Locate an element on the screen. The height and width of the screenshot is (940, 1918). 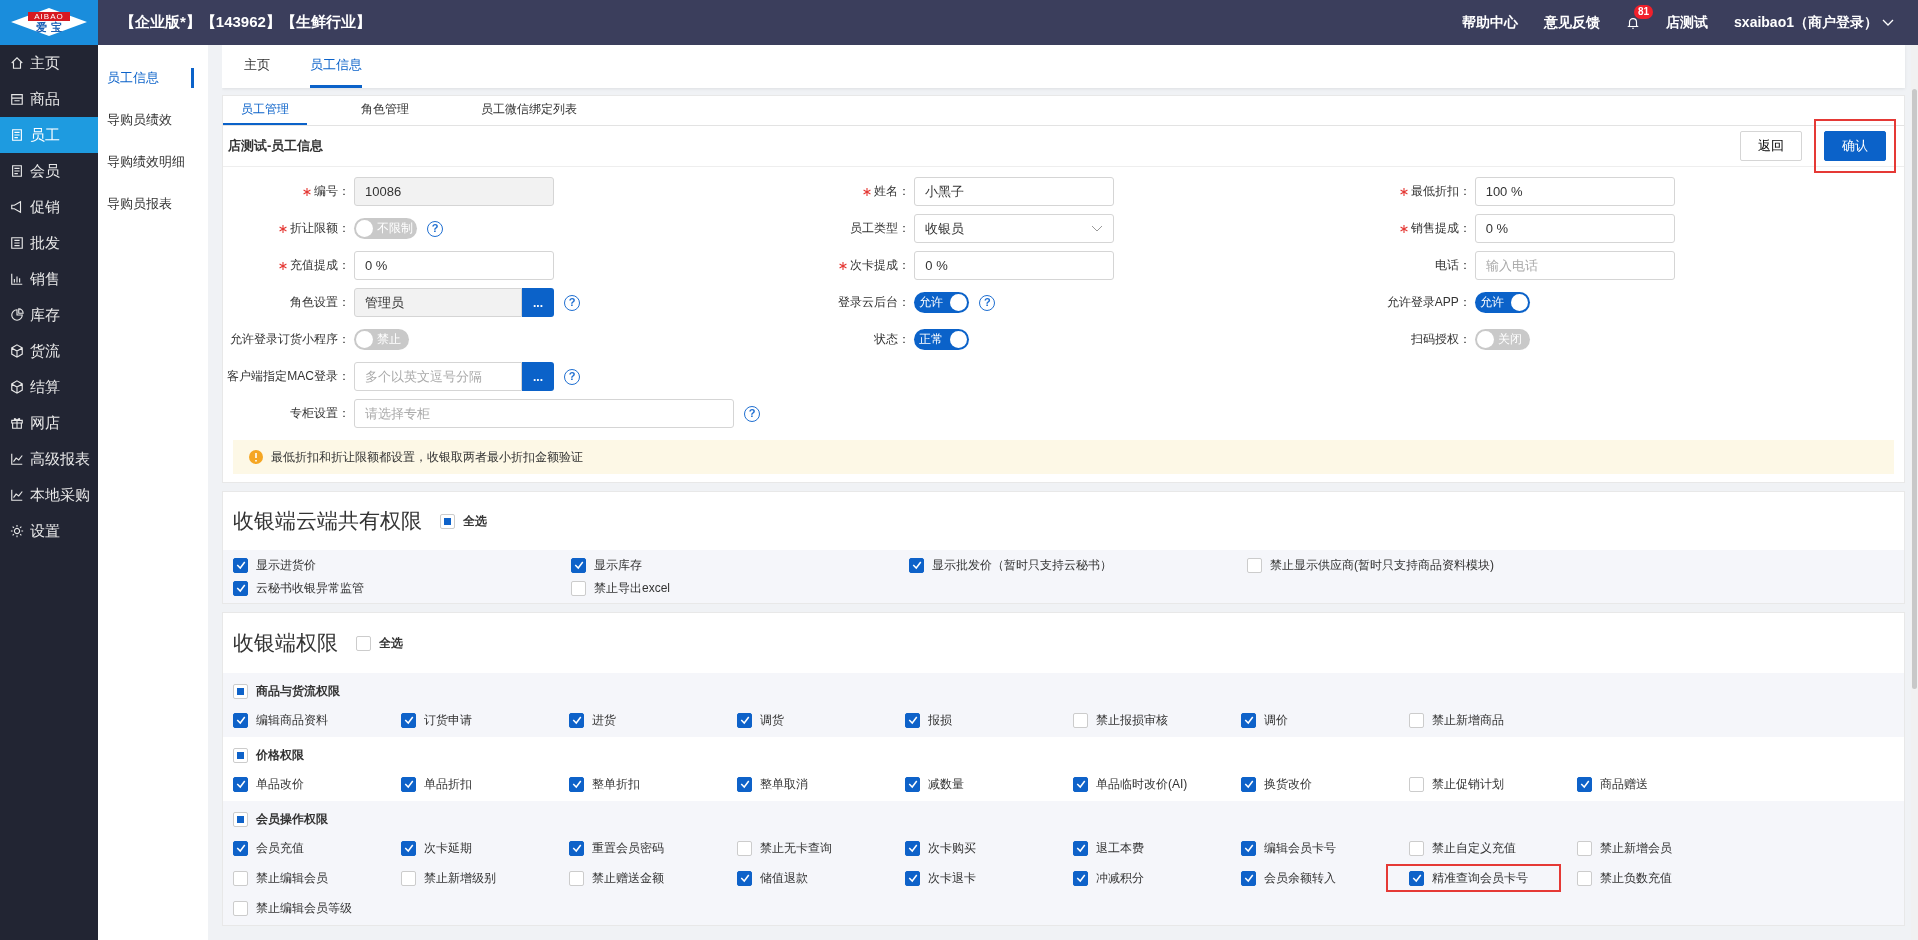
checkbox-label: 商品赠送 is located at coordinates (1624, 784).